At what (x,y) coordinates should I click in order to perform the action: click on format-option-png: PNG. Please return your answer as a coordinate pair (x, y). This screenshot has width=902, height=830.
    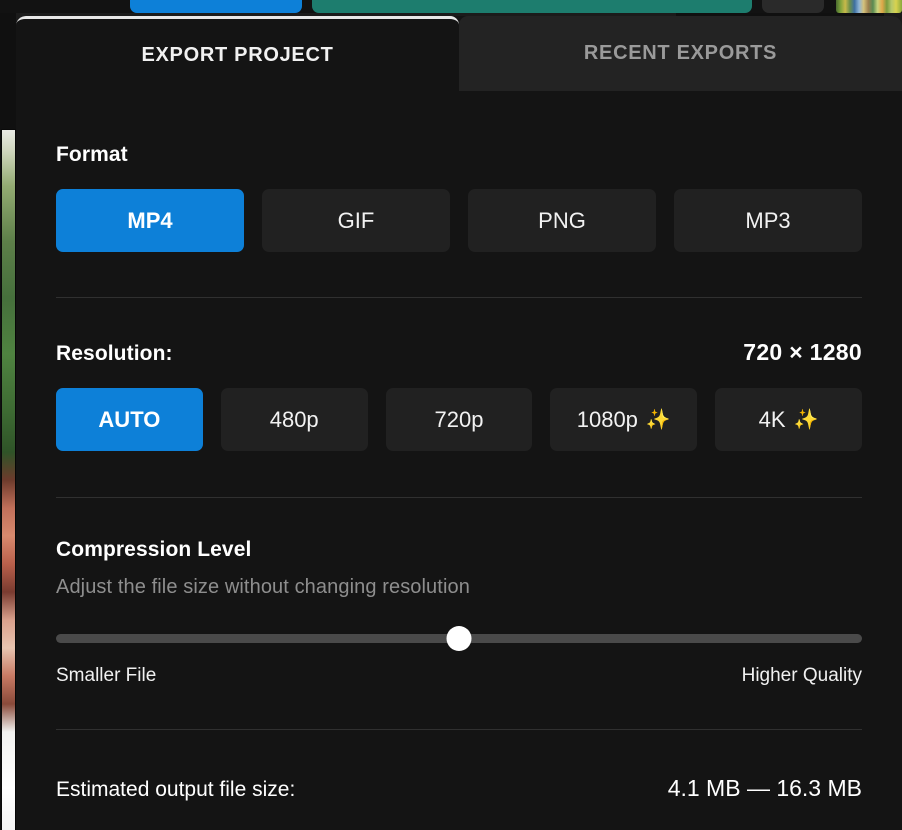
    Looking at the image, I should click on (562, 220).